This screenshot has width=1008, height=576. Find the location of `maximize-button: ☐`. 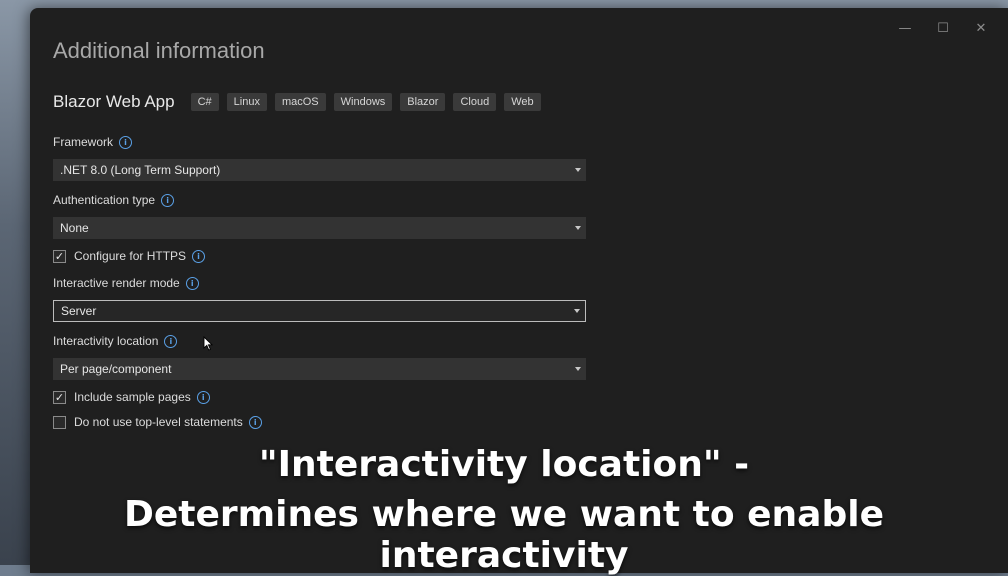

maximize-button: ☐ is located at coordinates (943, 28).